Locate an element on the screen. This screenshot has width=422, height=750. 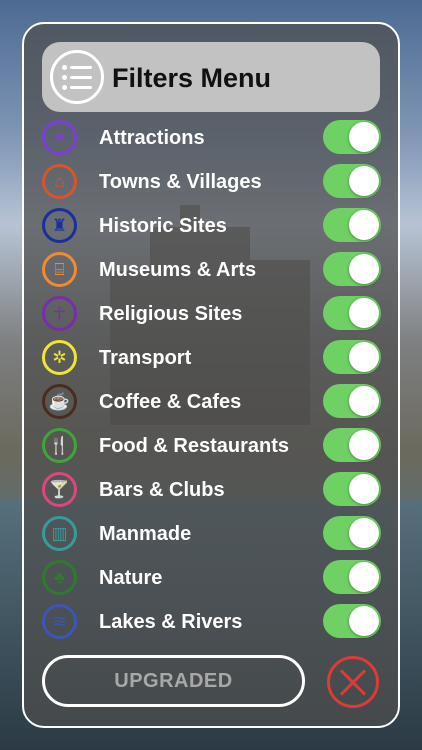
page-title: Filters Menu is located at coordinates (192, 78).